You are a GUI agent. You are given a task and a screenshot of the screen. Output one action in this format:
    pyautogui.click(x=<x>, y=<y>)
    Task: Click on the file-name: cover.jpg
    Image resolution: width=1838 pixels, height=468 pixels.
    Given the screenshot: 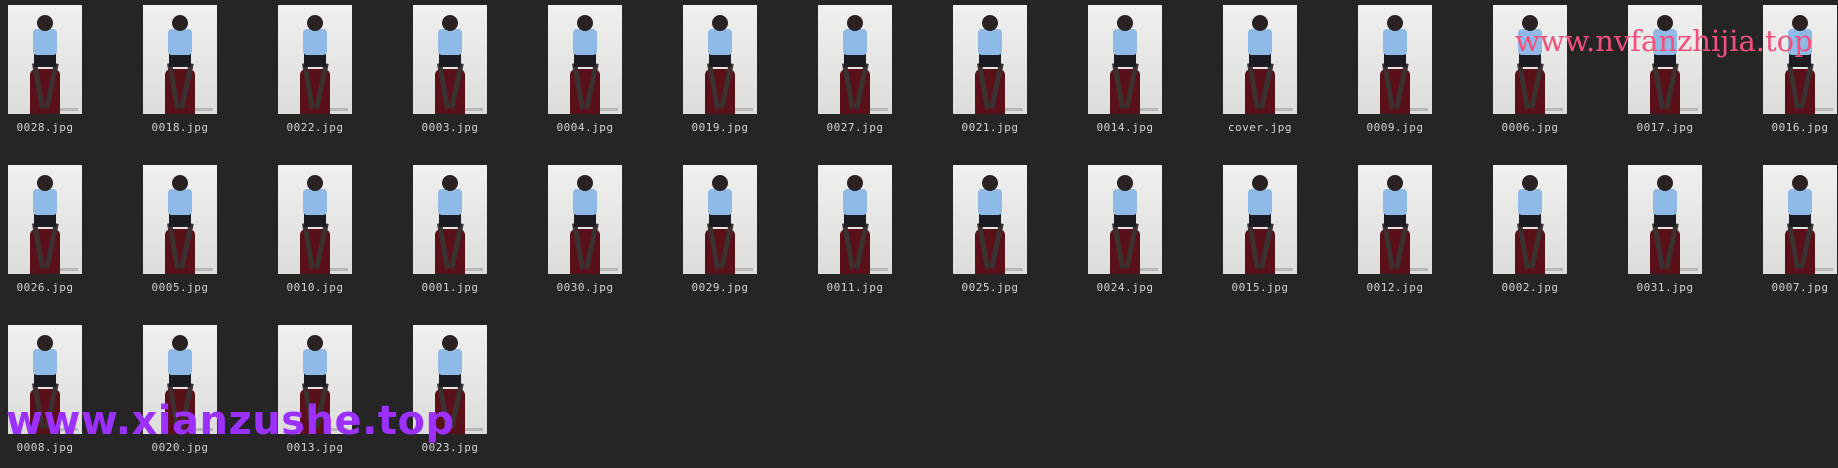 What is the action you would take?
    pyautogui.click(x=1260, y=127)
    